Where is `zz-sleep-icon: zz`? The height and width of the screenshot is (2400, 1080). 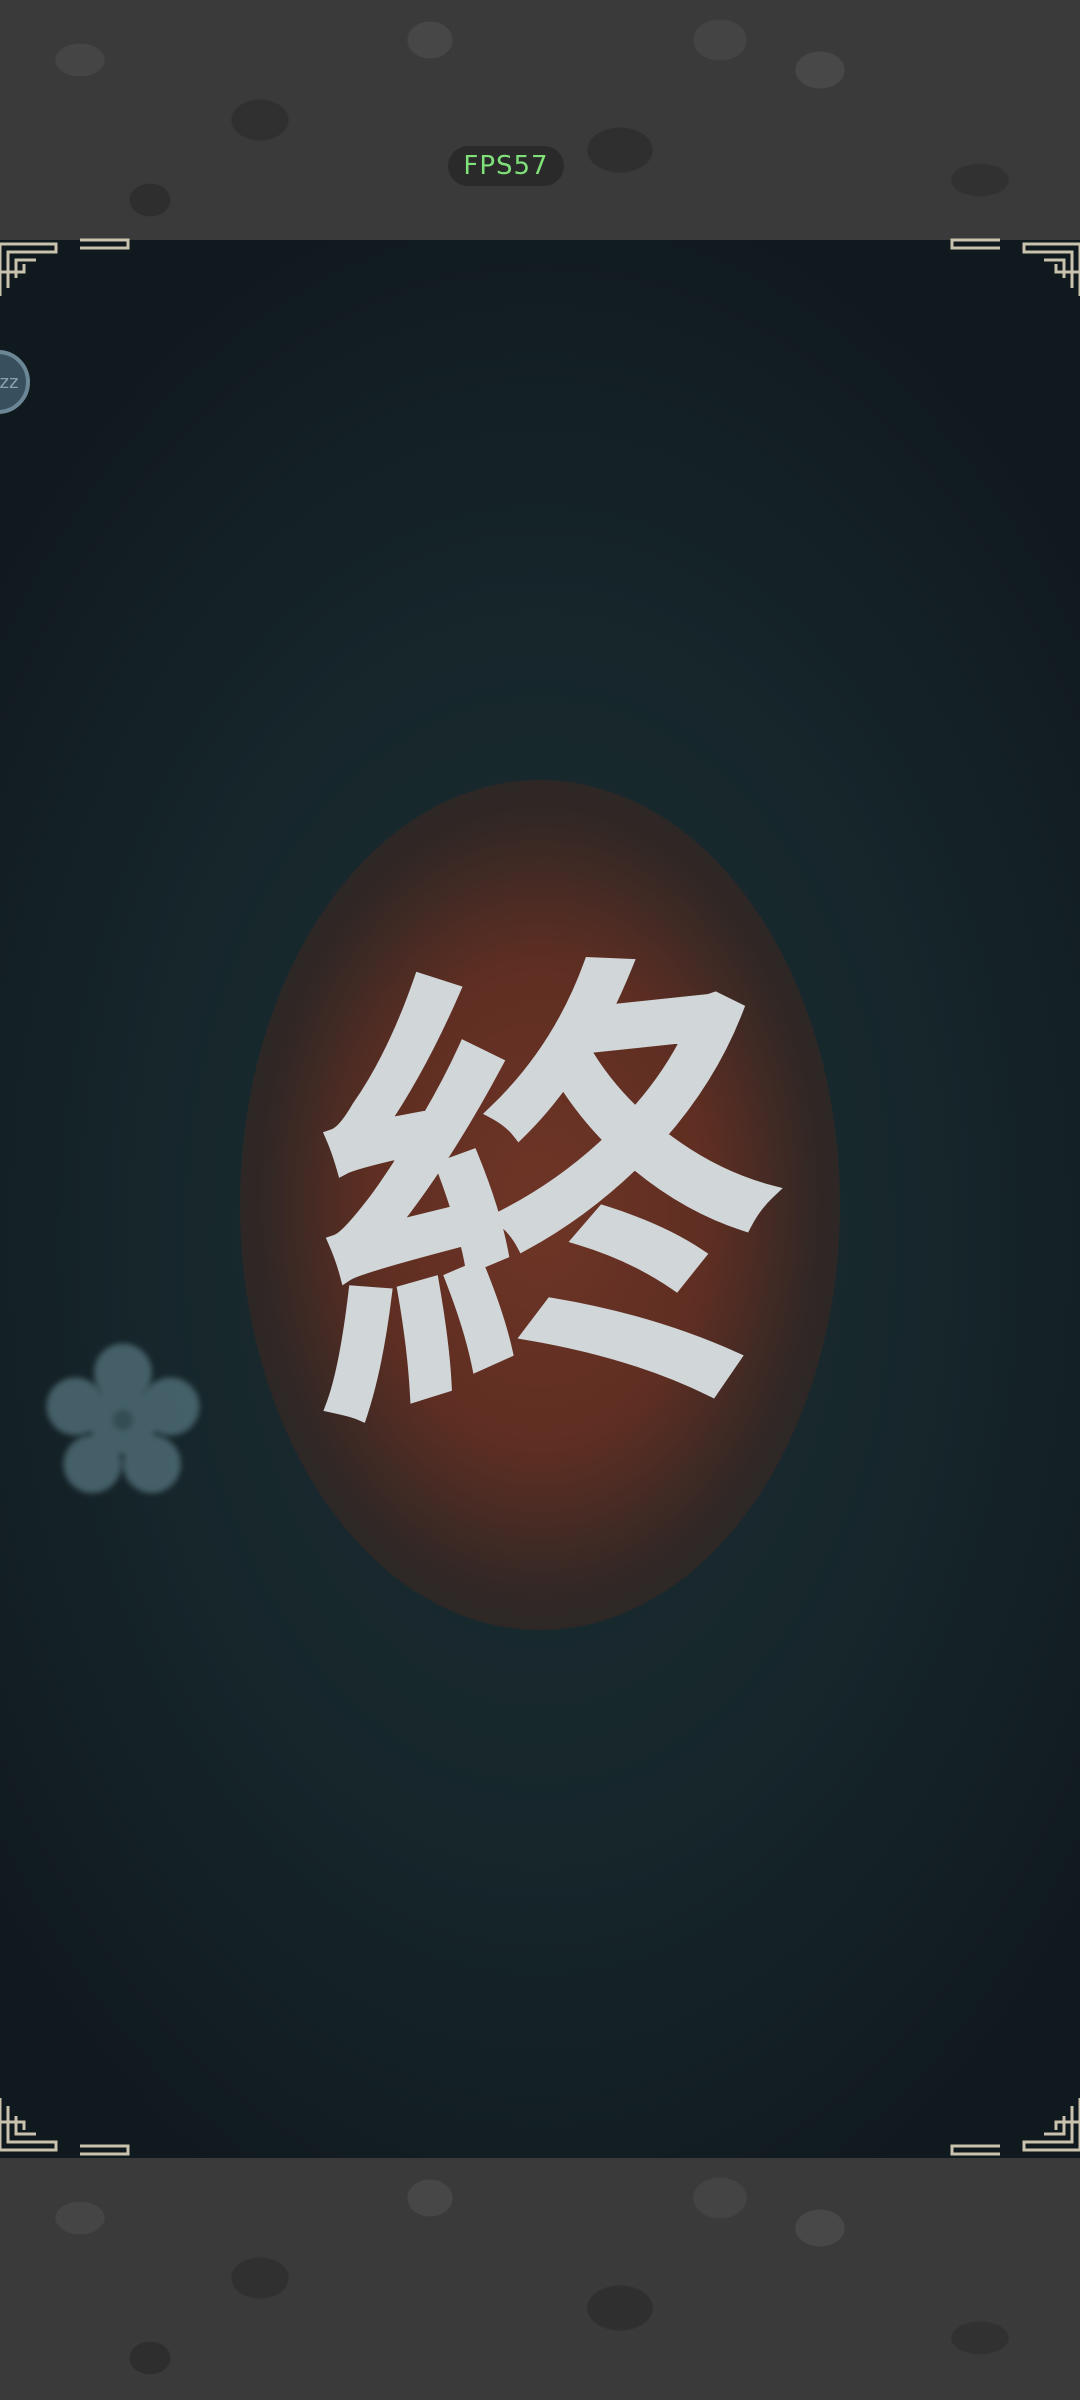 zz-sleep-icon: zz is located at coordinates (9, 382).